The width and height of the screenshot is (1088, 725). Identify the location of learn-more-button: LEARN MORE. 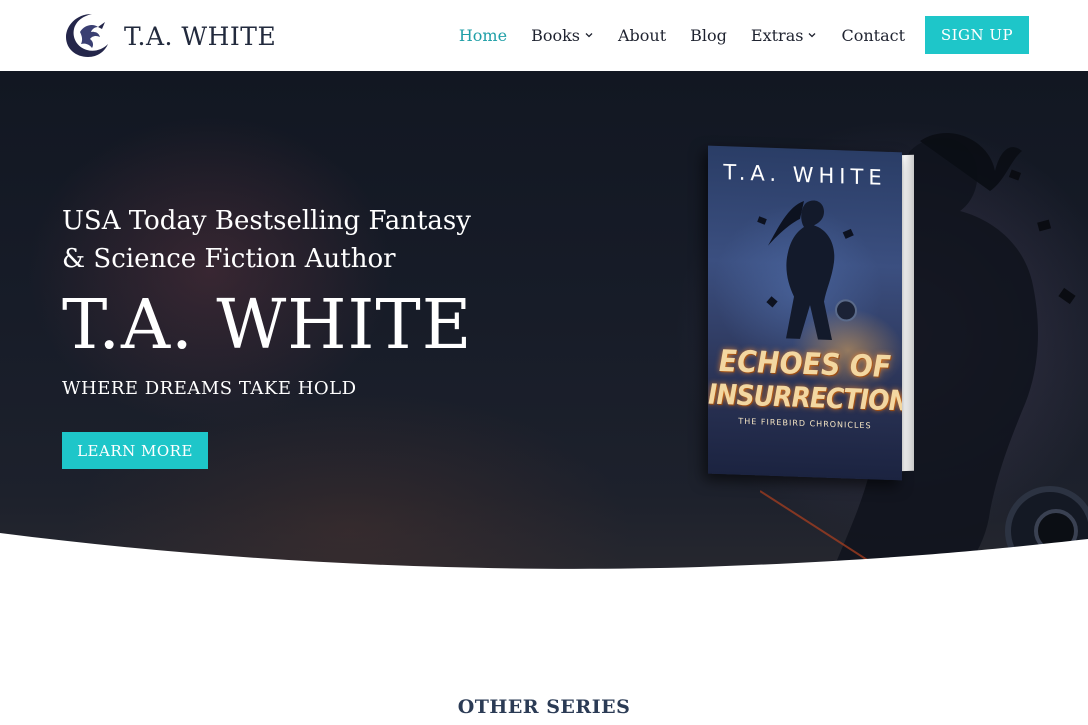
(135, 450).